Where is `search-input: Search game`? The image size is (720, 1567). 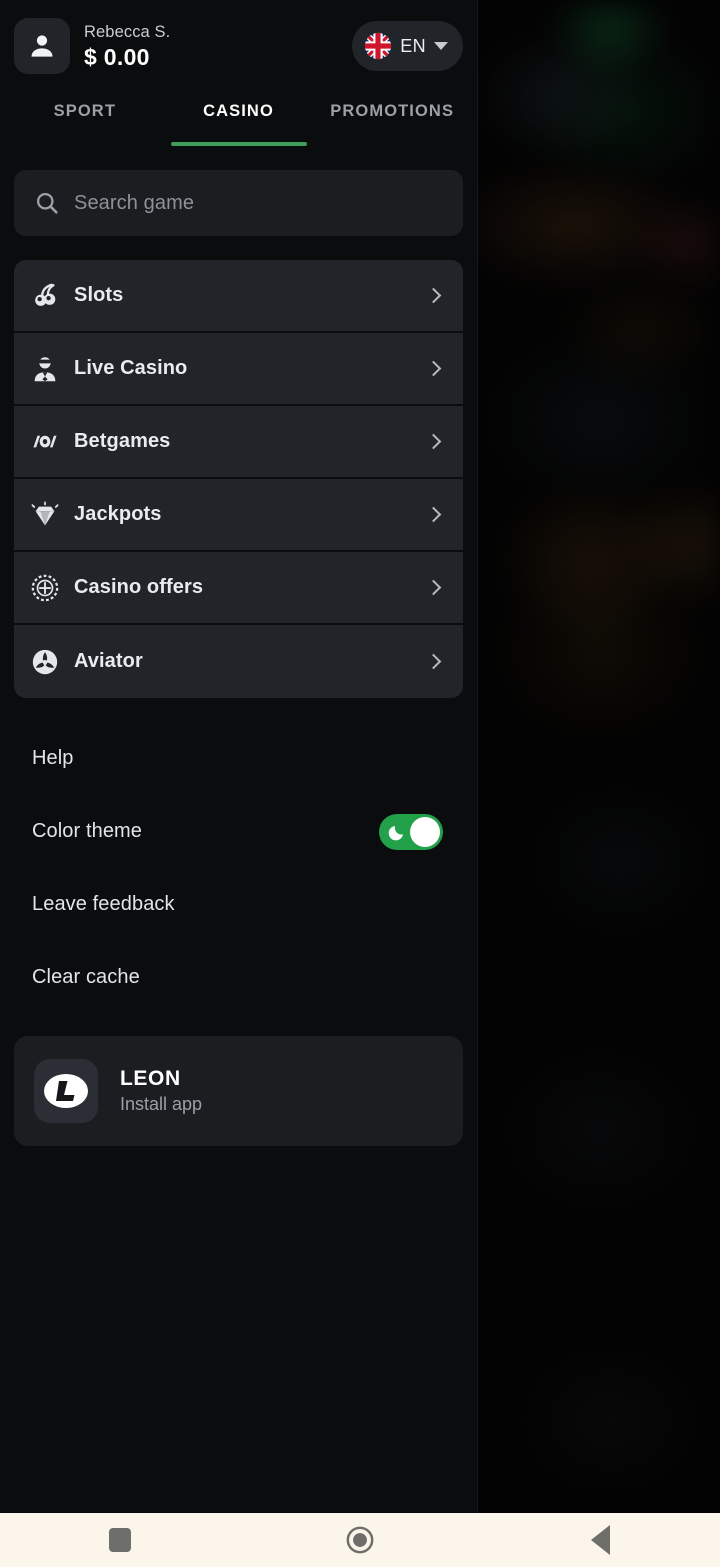
search-input: Search game is located at coordinates (238, 203).